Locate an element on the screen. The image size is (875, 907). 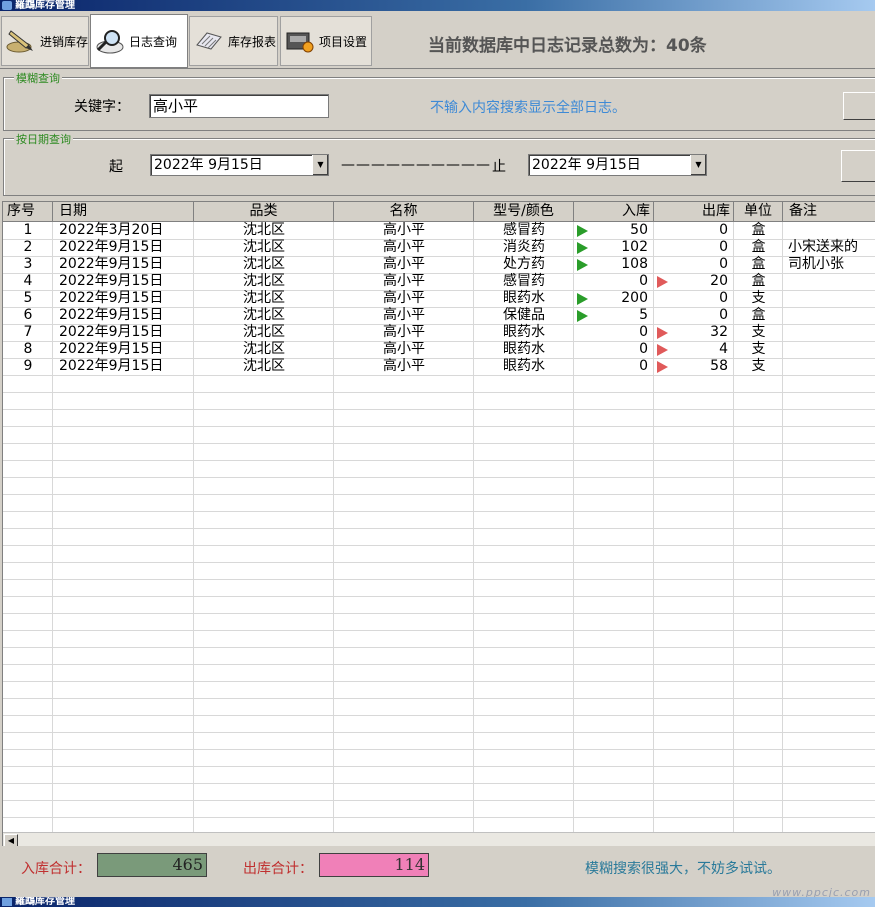
column-header-note: 备注 is located at coordinates (829, 211).